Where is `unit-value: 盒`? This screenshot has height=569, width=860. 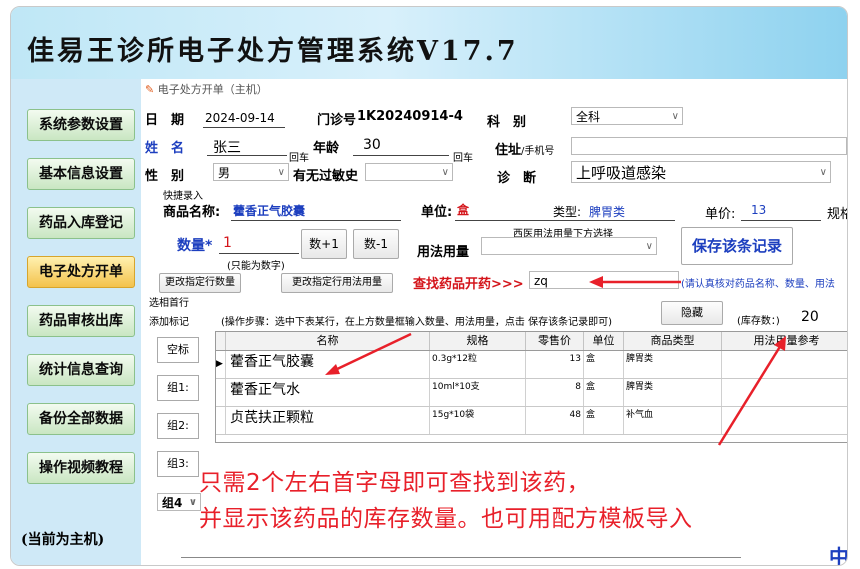 unit-value: 盒 is located at coordinates (463, 210).